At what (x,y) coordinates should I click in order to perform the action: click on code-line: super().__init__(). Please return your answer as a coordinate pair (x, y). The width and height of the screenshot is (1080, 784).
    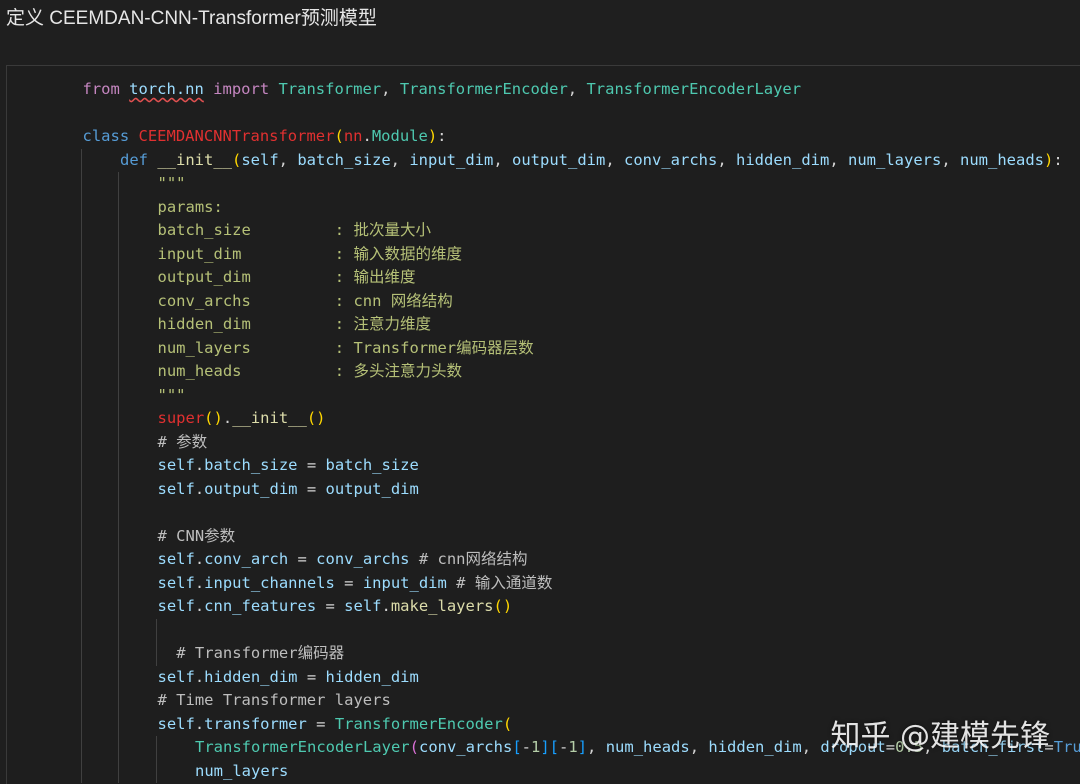
    Looking at the image, I should click on (543, 419).